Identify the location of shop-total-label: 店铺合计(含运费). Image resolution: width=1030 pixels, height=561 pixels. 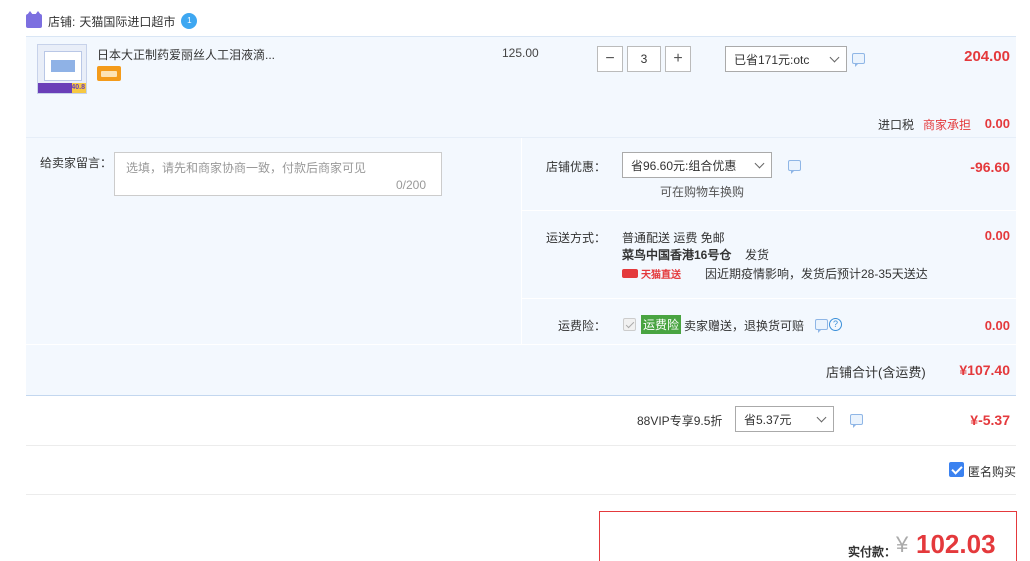
(876, 372).